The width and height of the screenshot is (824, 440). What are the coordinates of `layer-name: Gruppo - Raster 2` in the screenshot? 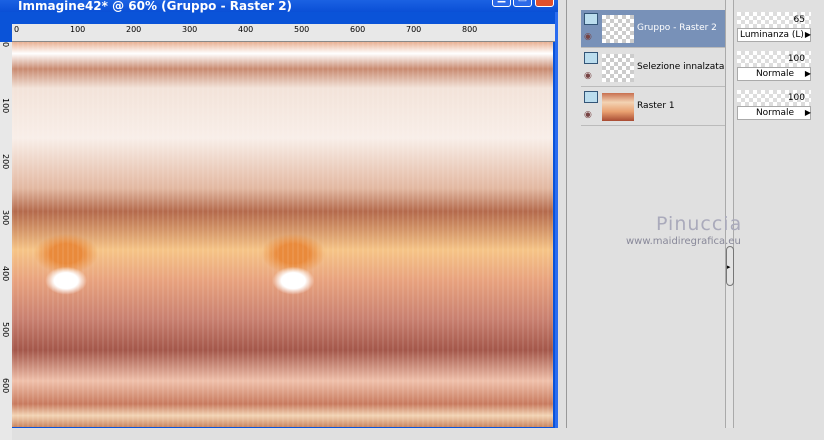 It's located at (677, 28).